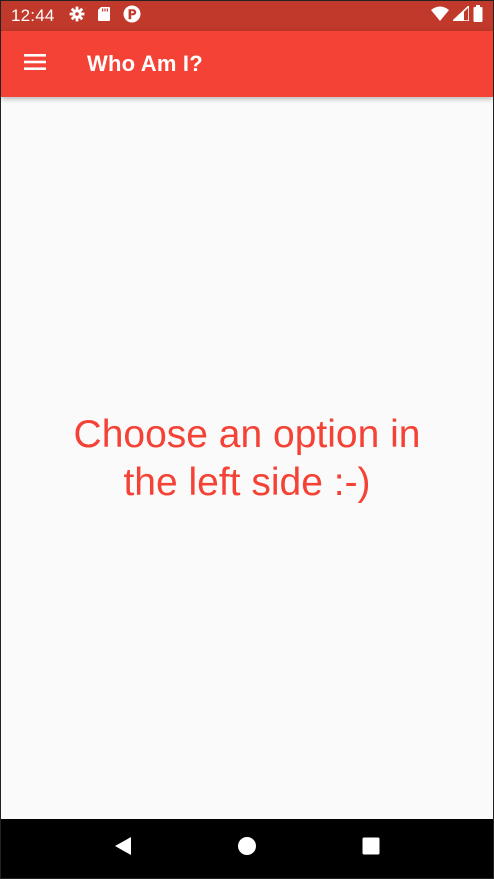  I want to click on hamburger-menu-icon, so click(35, 64).